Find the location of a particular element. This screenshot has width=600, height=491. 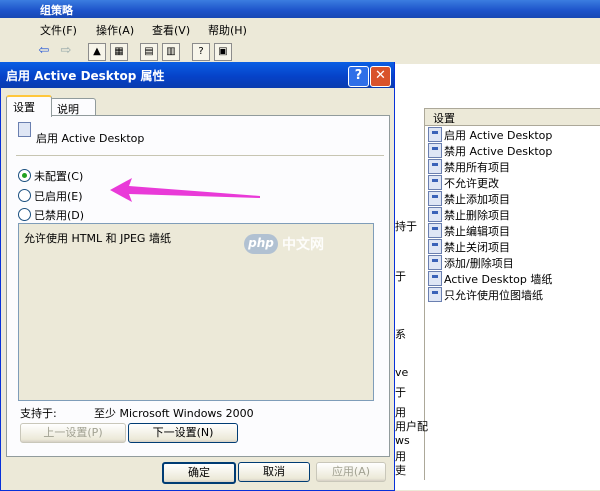

menu-help: 帮助(H) is located at coordinates (227, 30).